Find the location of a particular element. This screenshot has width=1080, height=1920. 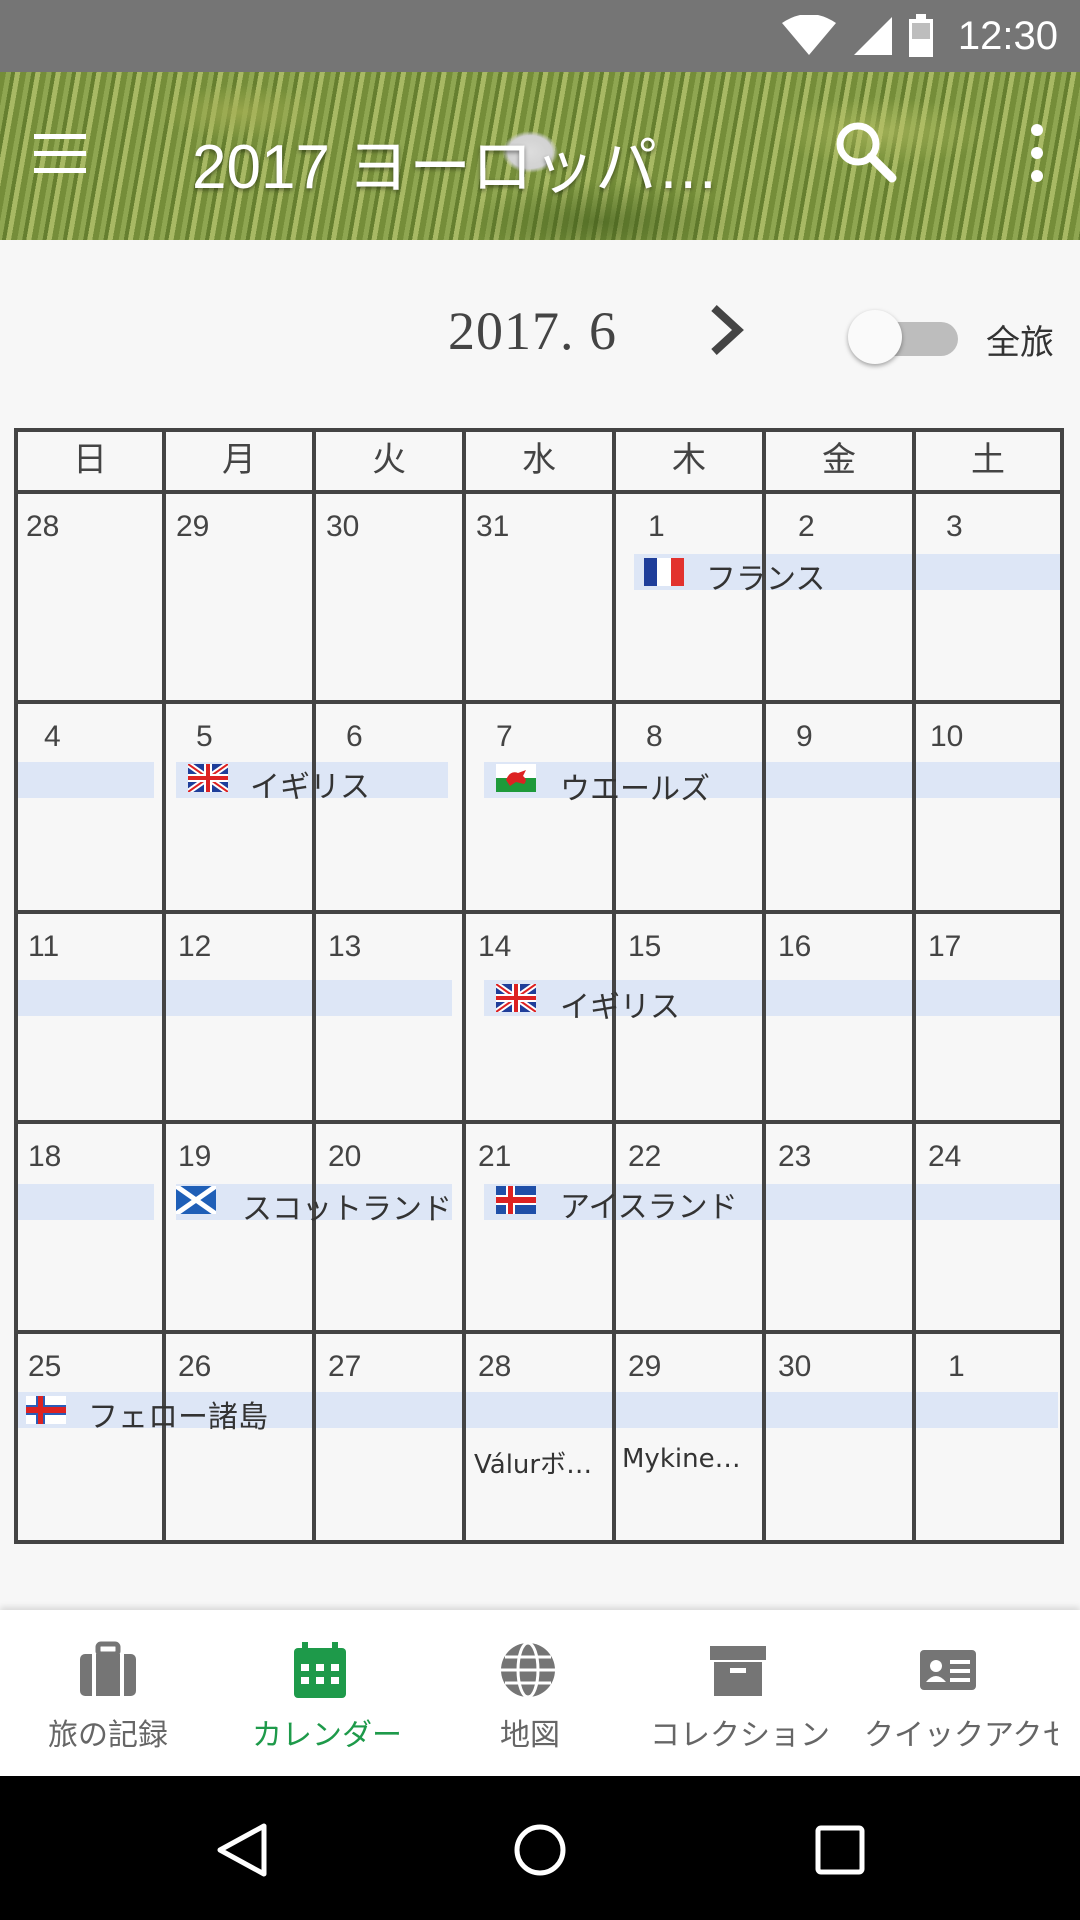

day-cell-jun-23: 23 is located at coordinates (794, 1157).